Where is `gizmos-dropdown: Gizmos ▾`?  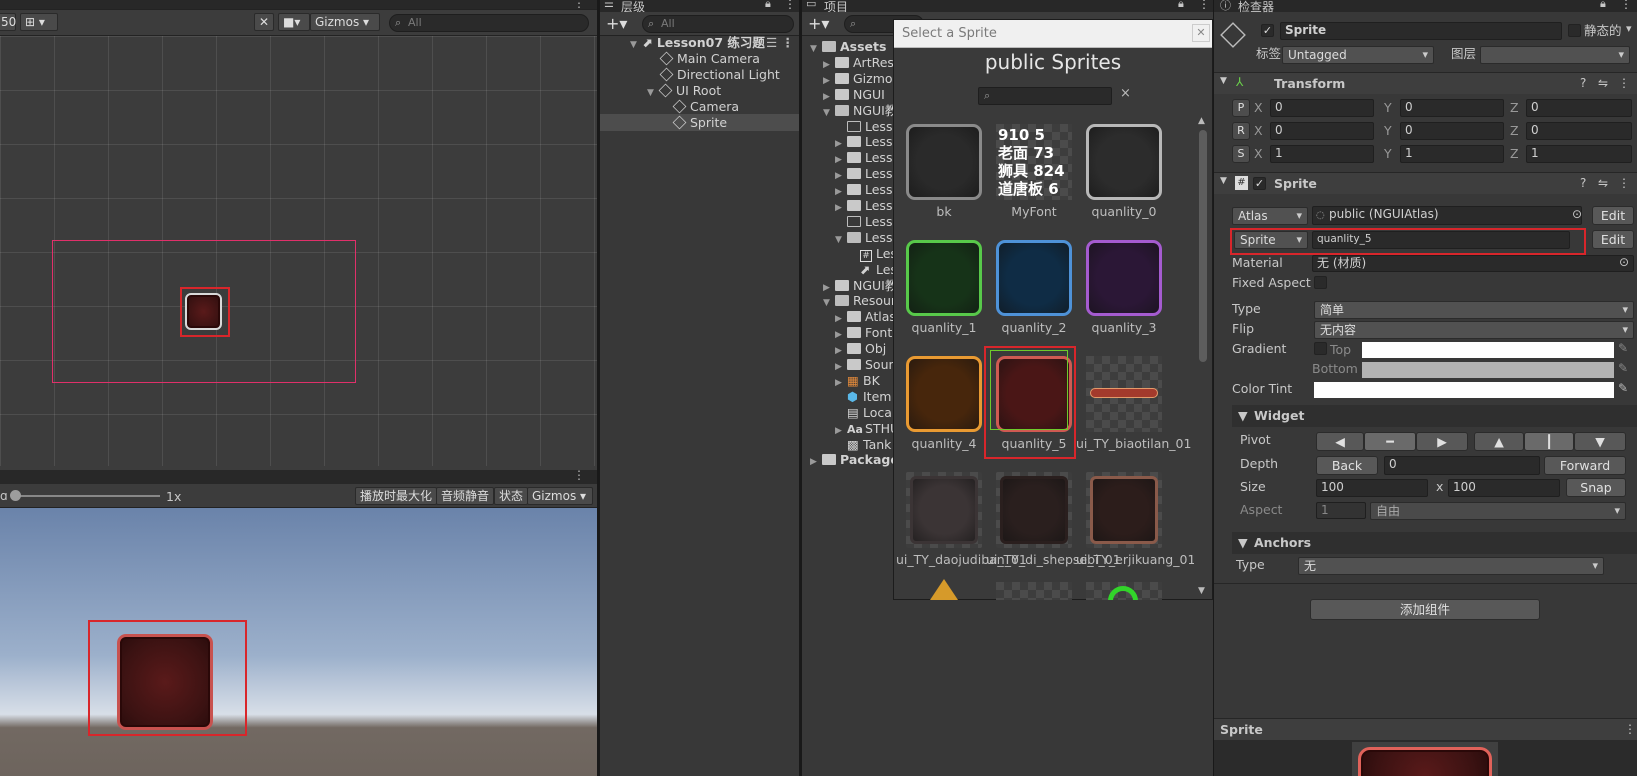
gizmos-dropdown: Gizmos ▾ is located at coordinates (345, 22).